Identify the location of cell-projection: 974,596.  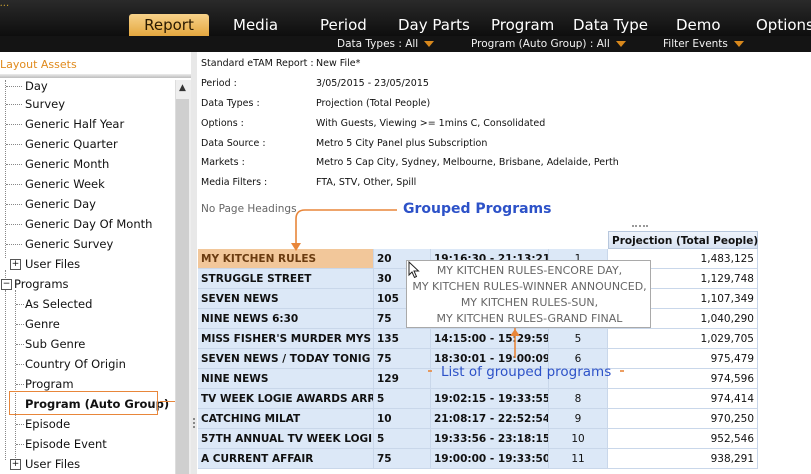
(683, 379).